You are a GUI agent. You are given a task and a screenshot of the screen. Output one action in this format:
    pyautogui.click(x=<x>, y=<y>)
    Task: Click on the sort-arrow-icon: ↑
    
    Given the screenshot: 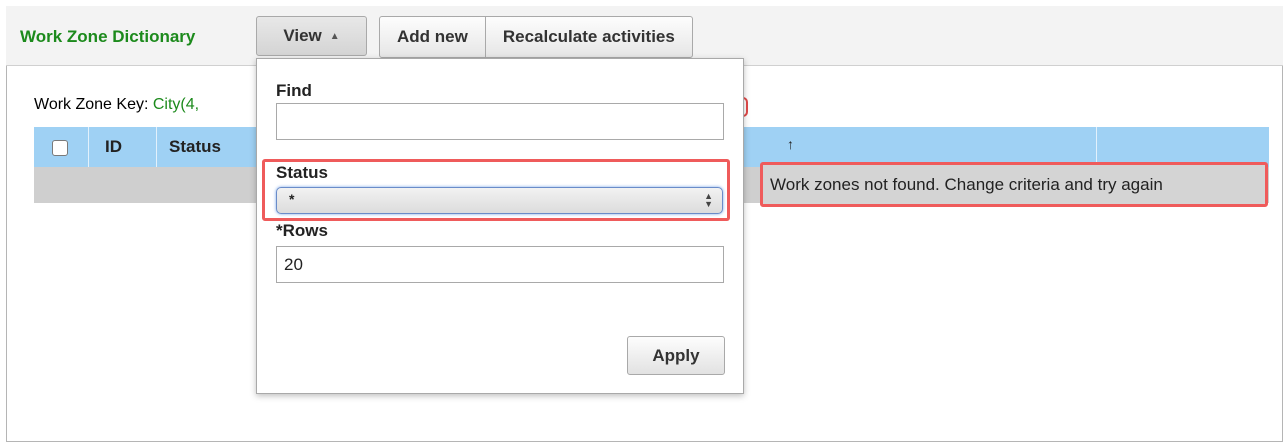 What is the action you would take?
    pyautogui.click(x=790, y=144)
    